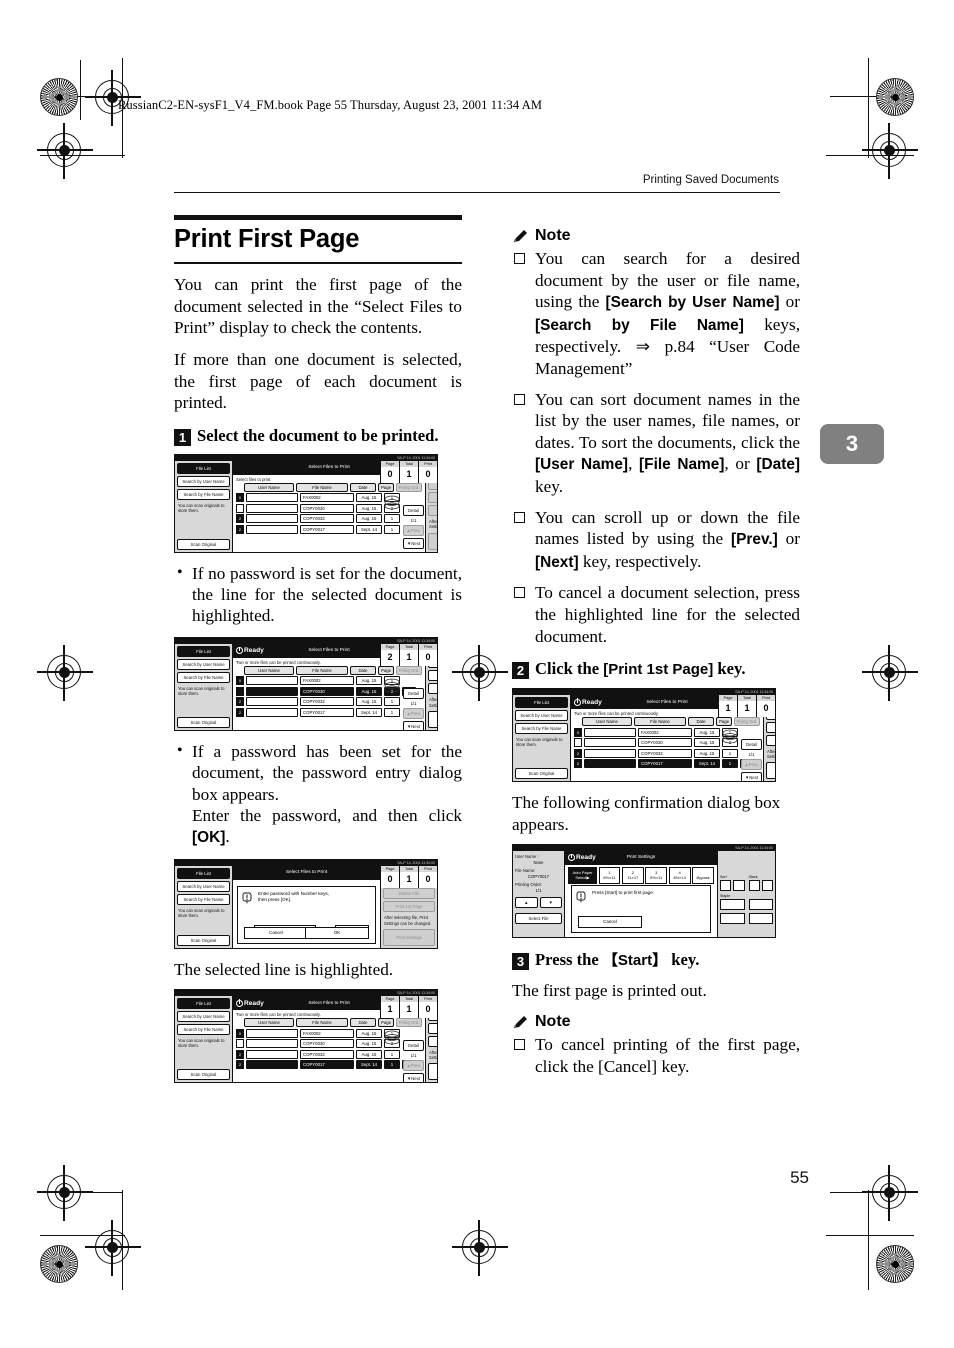 This screenshot has height=1348, width=954. Describe the element at coordinates (408, 876) in the screenshot. I see `lcd-counters: Page 0 Total 1 Print 0` at that location.